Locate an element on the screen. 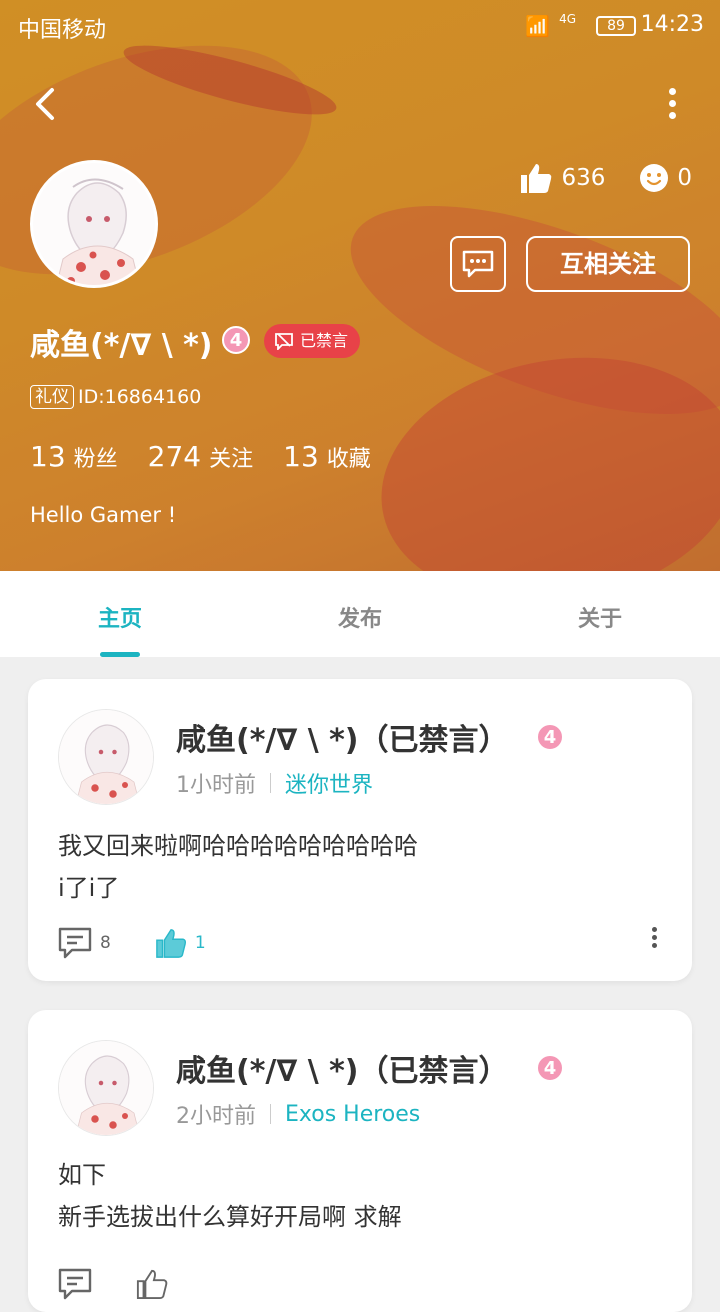 This screenshot has height=1312, width=720. mute-icon is located at coordinates (284, 341).